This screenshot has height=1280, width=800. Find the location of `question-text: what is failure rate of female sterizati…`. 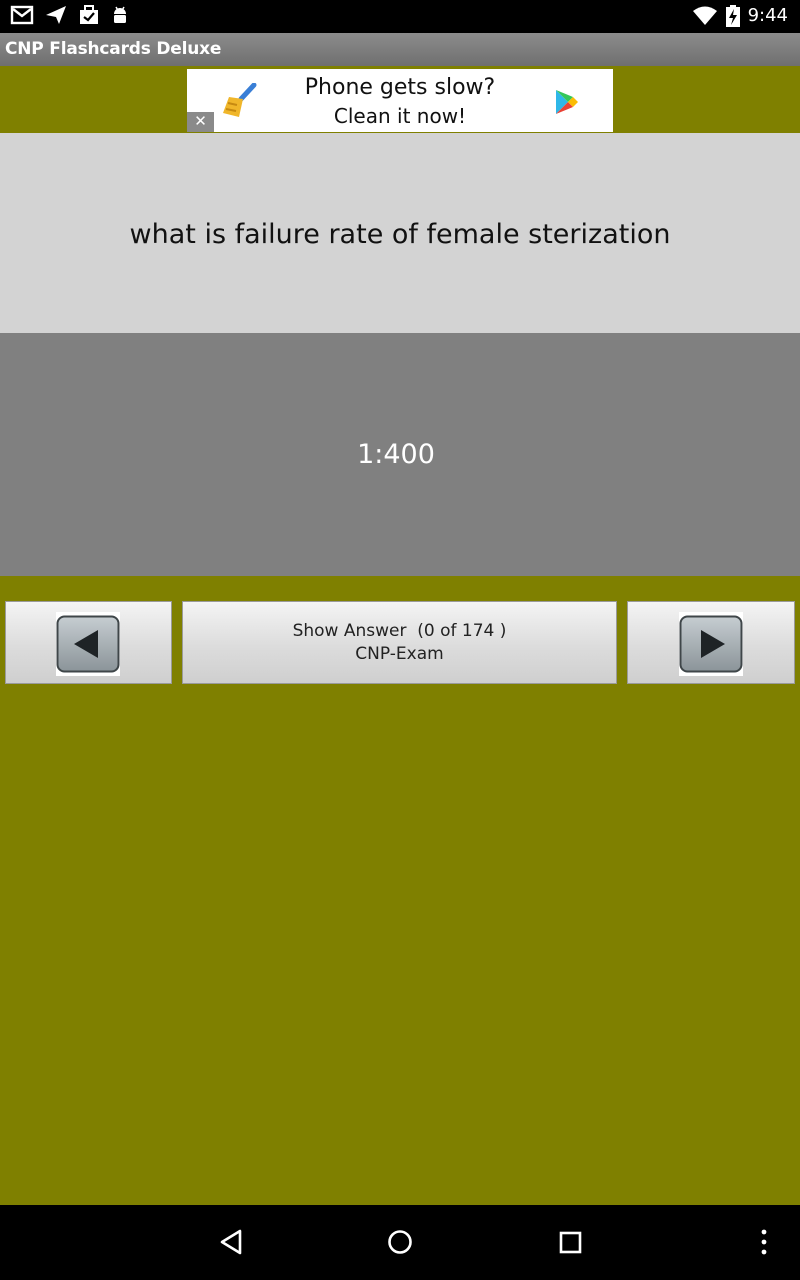

question-text: what is failure rate of female sterizati… is located at coordinates (400, 234).